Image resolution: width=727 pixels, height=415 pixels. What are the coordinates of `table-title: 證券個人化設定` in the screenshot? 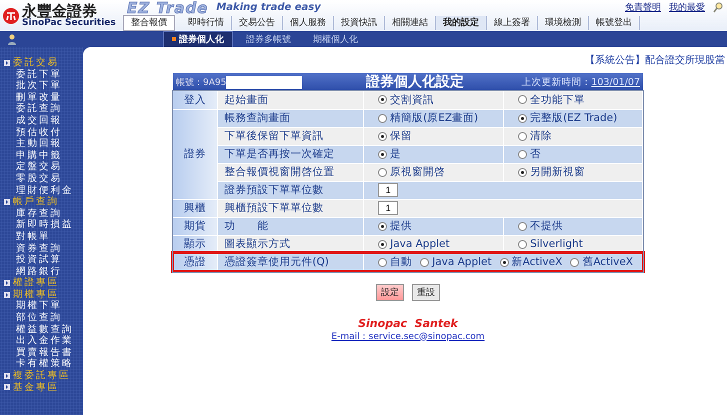 It's located at (415, 82).